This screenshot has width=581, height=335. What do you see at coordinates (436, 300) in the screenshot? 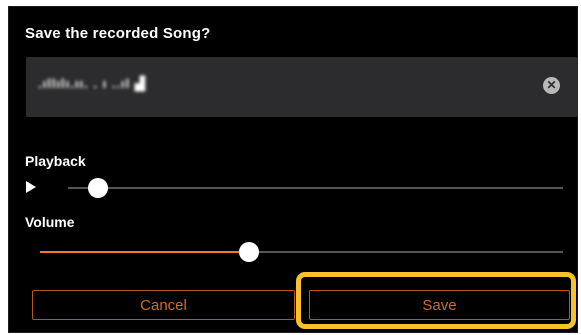
I see `save-highlight-frame` at bounding box center [436, 300].